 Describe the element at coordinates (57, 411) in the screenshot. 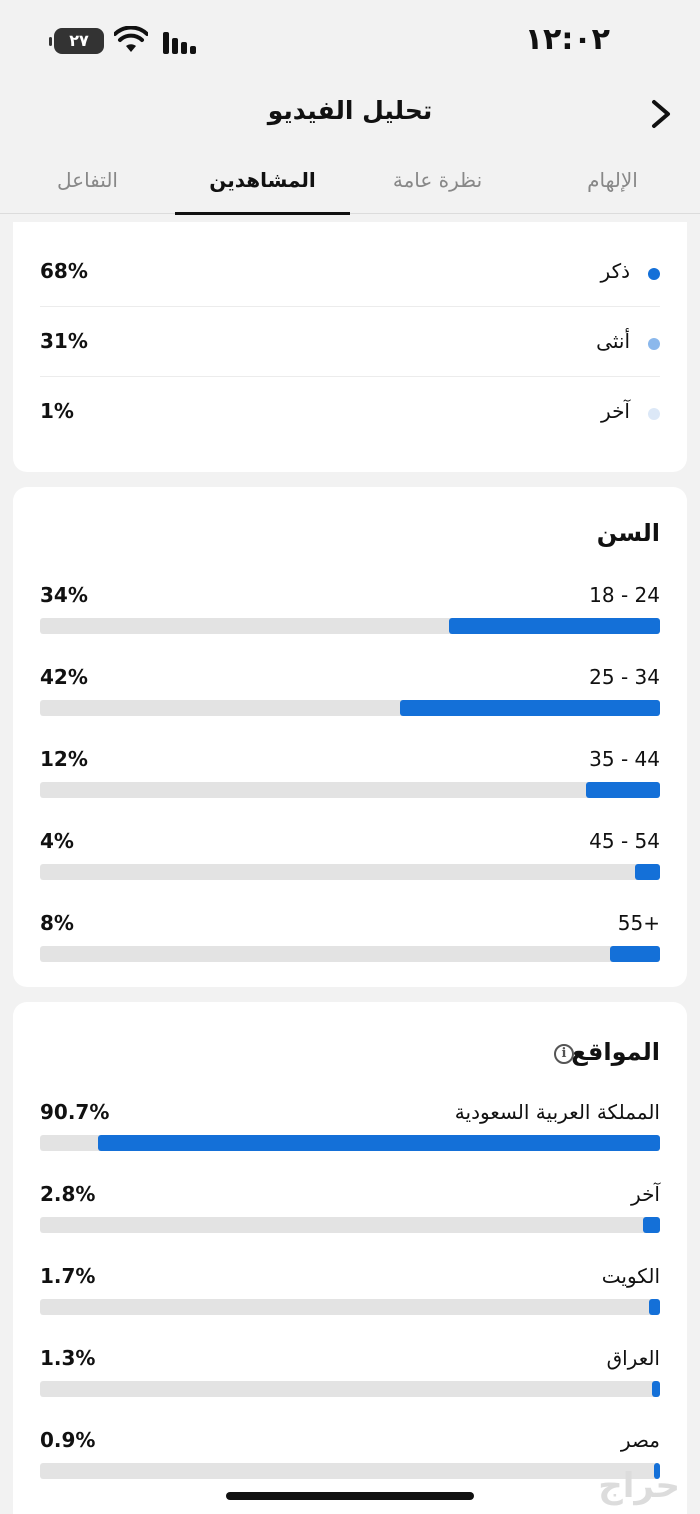

I see `gender-percent: 1%` at that location.